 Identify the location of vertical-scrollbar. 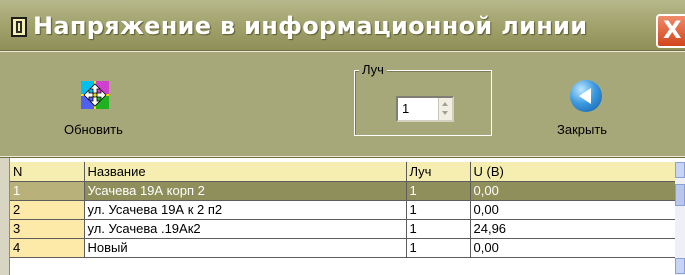
(680, 218).